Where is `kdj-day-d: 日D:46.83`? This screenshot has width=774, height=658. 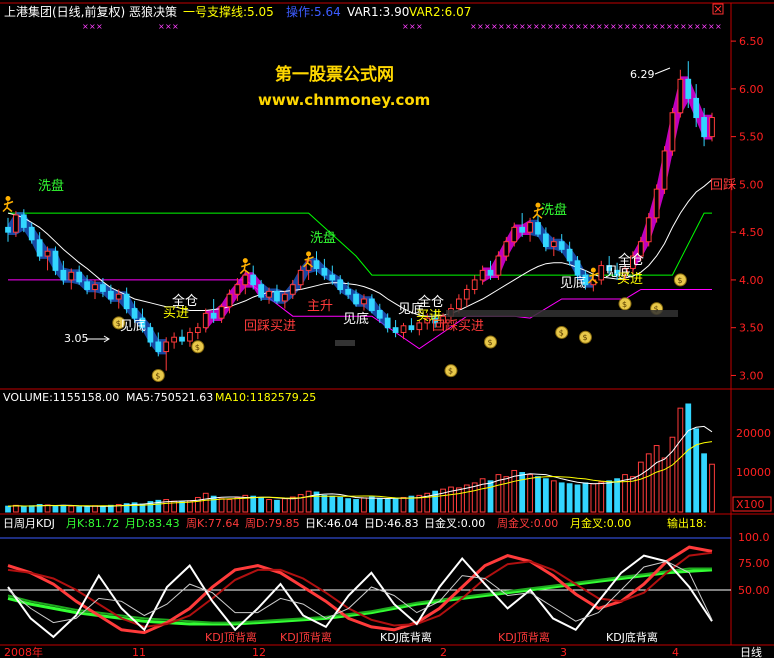 kdj-day-d: 日D:46.83 is located at coordinates (391, 523).